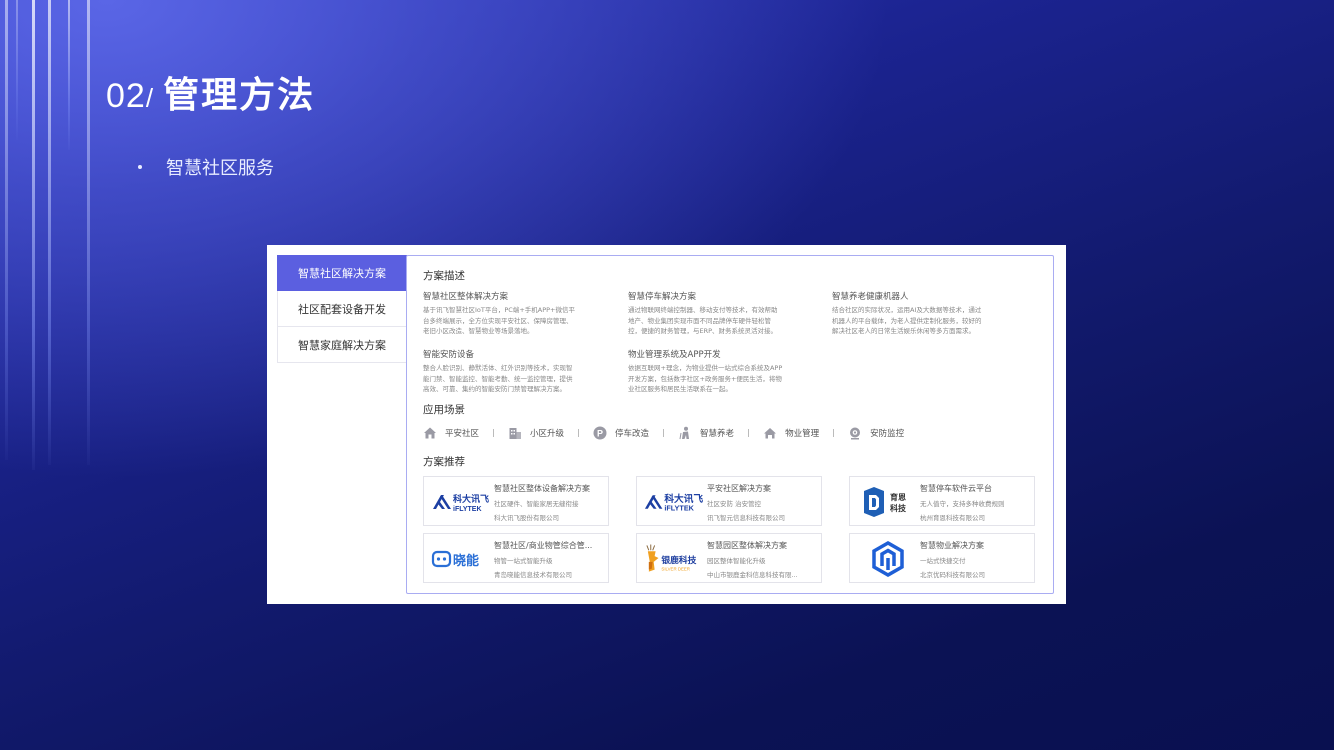 The width and height of the screenshot is (1334, 750). I want to click on desc-item-line: 业社区服务和居民生活联系在一起。, so click(680, 389).